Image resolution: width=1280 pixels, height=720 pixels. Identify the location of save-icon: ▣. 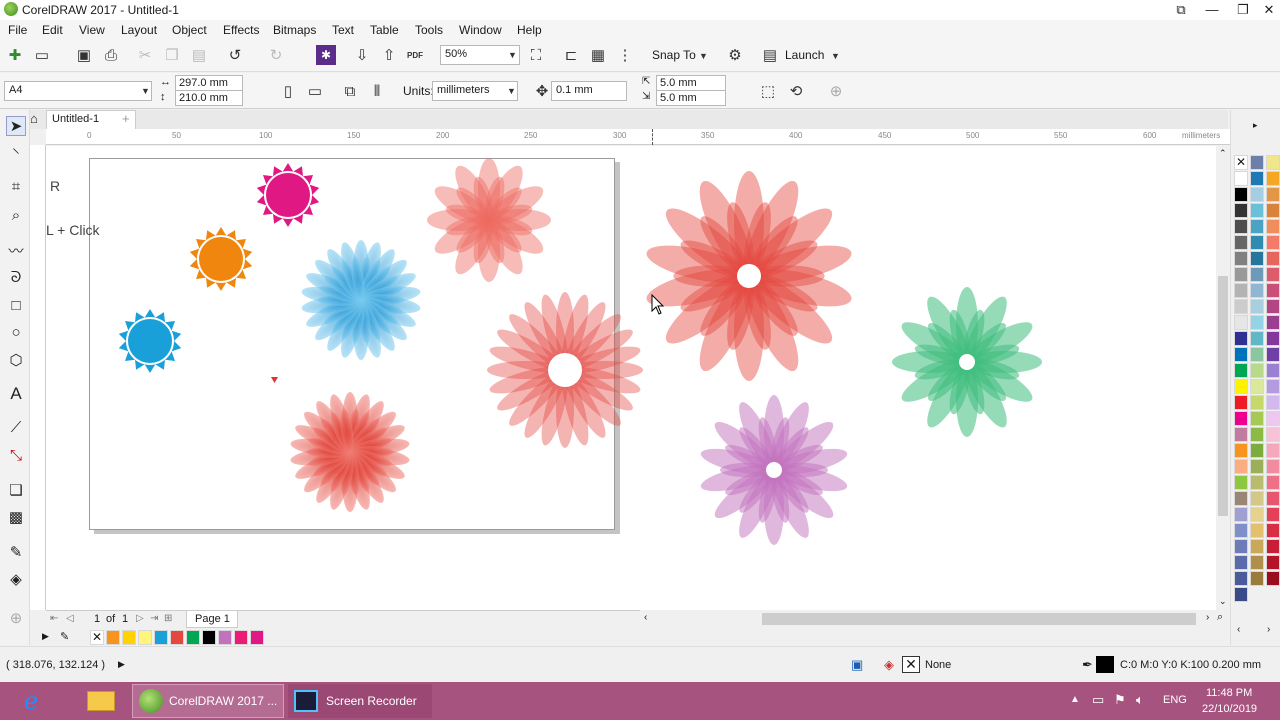
(84, 55).